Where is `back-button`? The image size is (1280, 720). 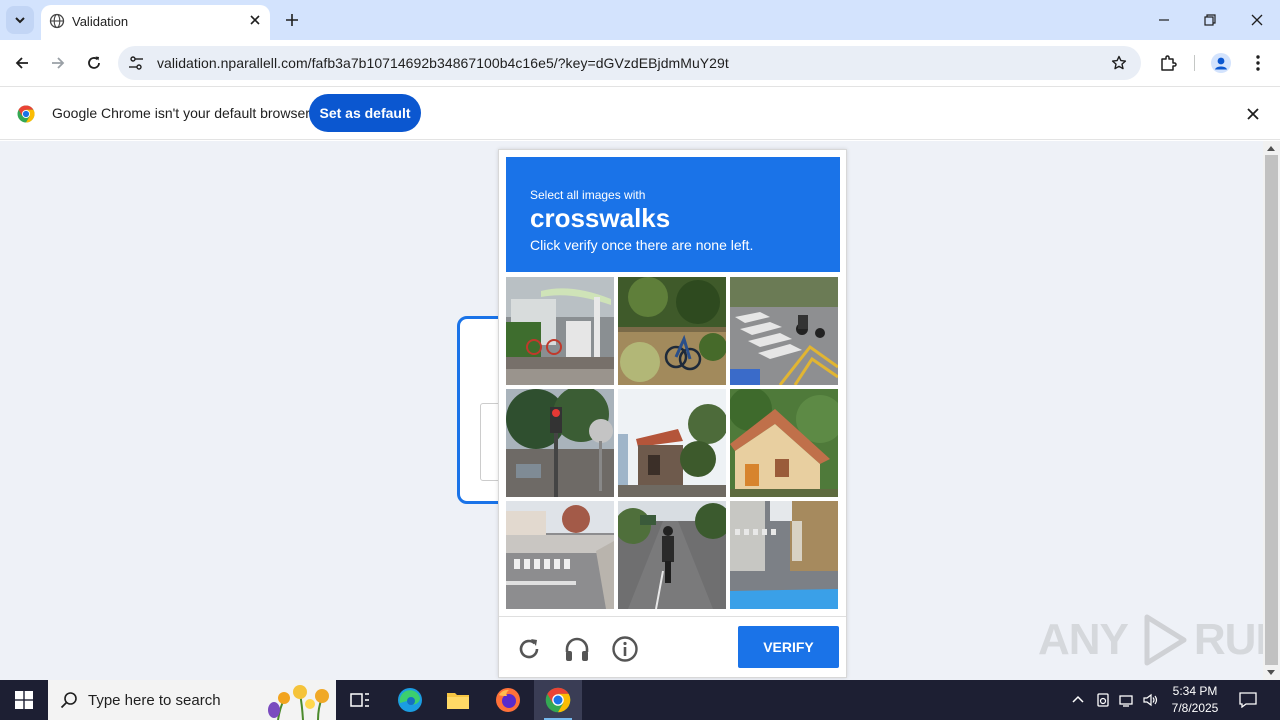 back-button is located at coordinates (22, 63).